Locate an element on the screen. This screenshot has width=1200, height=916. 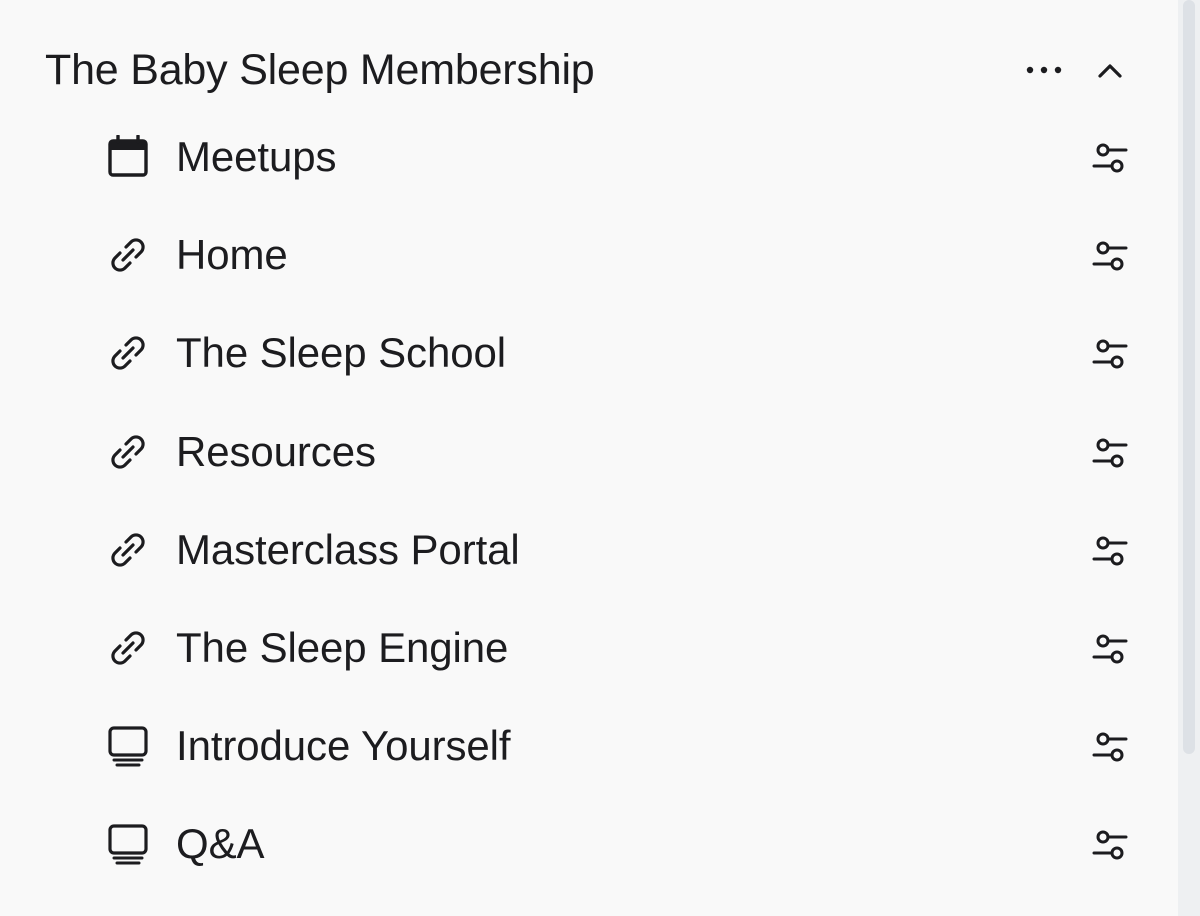
scrollbar-thumb is located at coordinates (1189, 377).